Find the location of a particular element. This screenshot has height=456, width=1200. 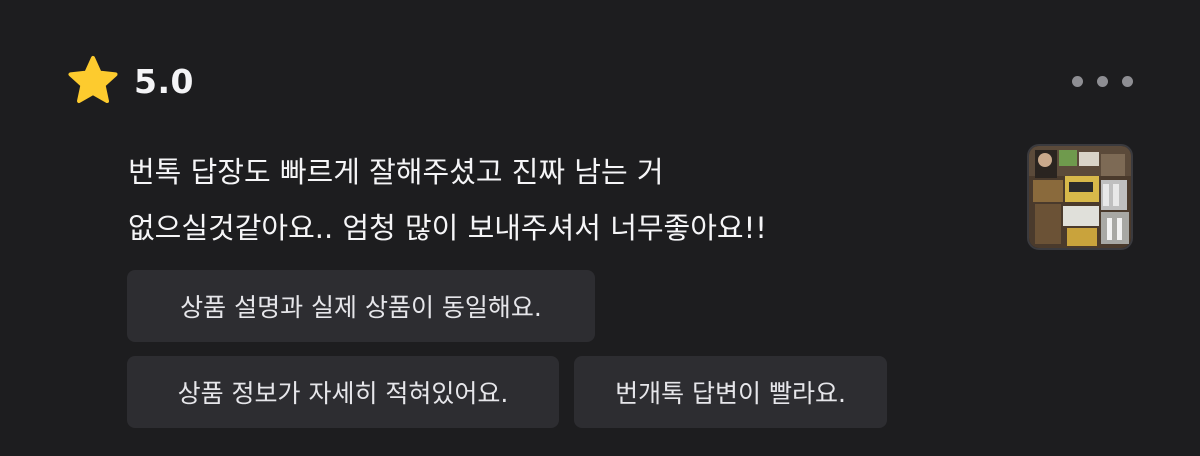

review-line: 번톡 답장도 빠르게 잘해주셨고 진짜 남는 거 is located at coordinates (396, 172).